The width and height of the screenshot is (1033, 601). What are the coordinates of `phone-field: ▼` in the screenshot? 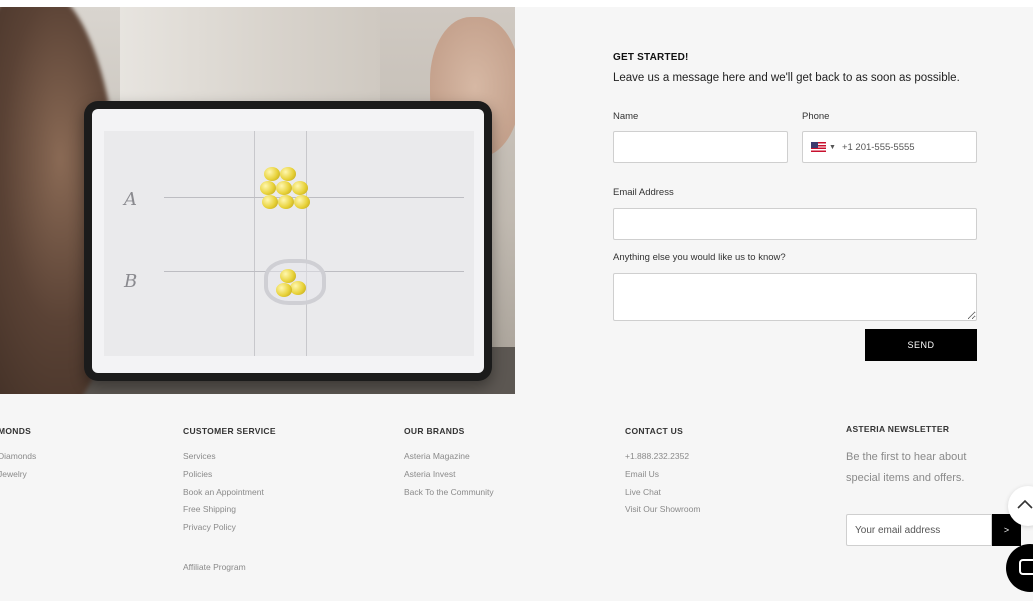 It's located at (889, 147).